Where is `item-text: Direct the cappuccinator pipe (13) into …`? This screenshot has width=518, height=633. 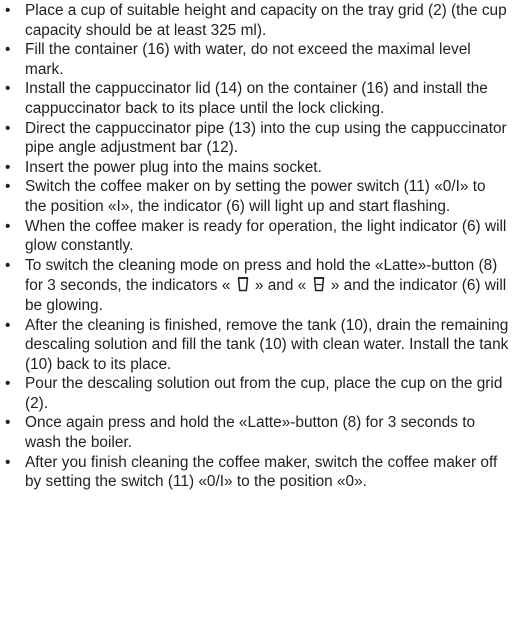 item-text: Direct the cappuccinator pipe (13) into … is located at coordinates (266, 138).